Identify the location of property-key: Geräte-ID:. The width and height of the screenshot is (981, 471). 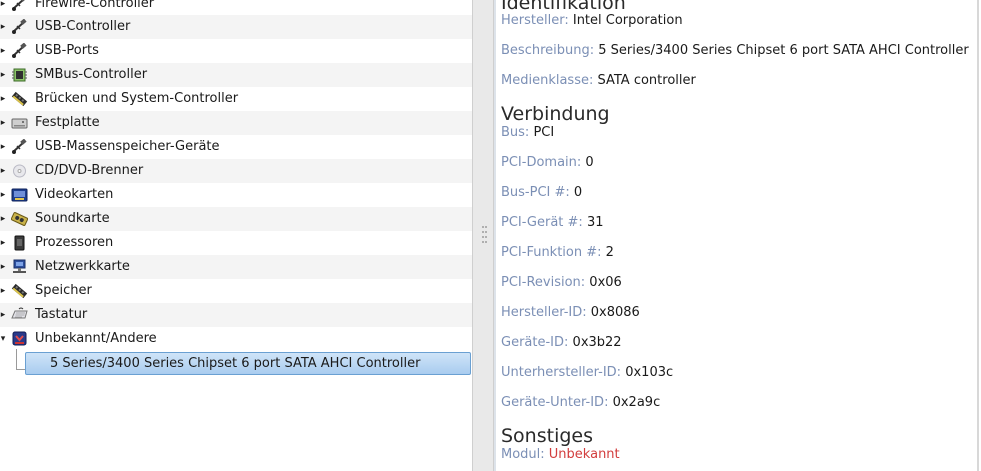
(535, 342).